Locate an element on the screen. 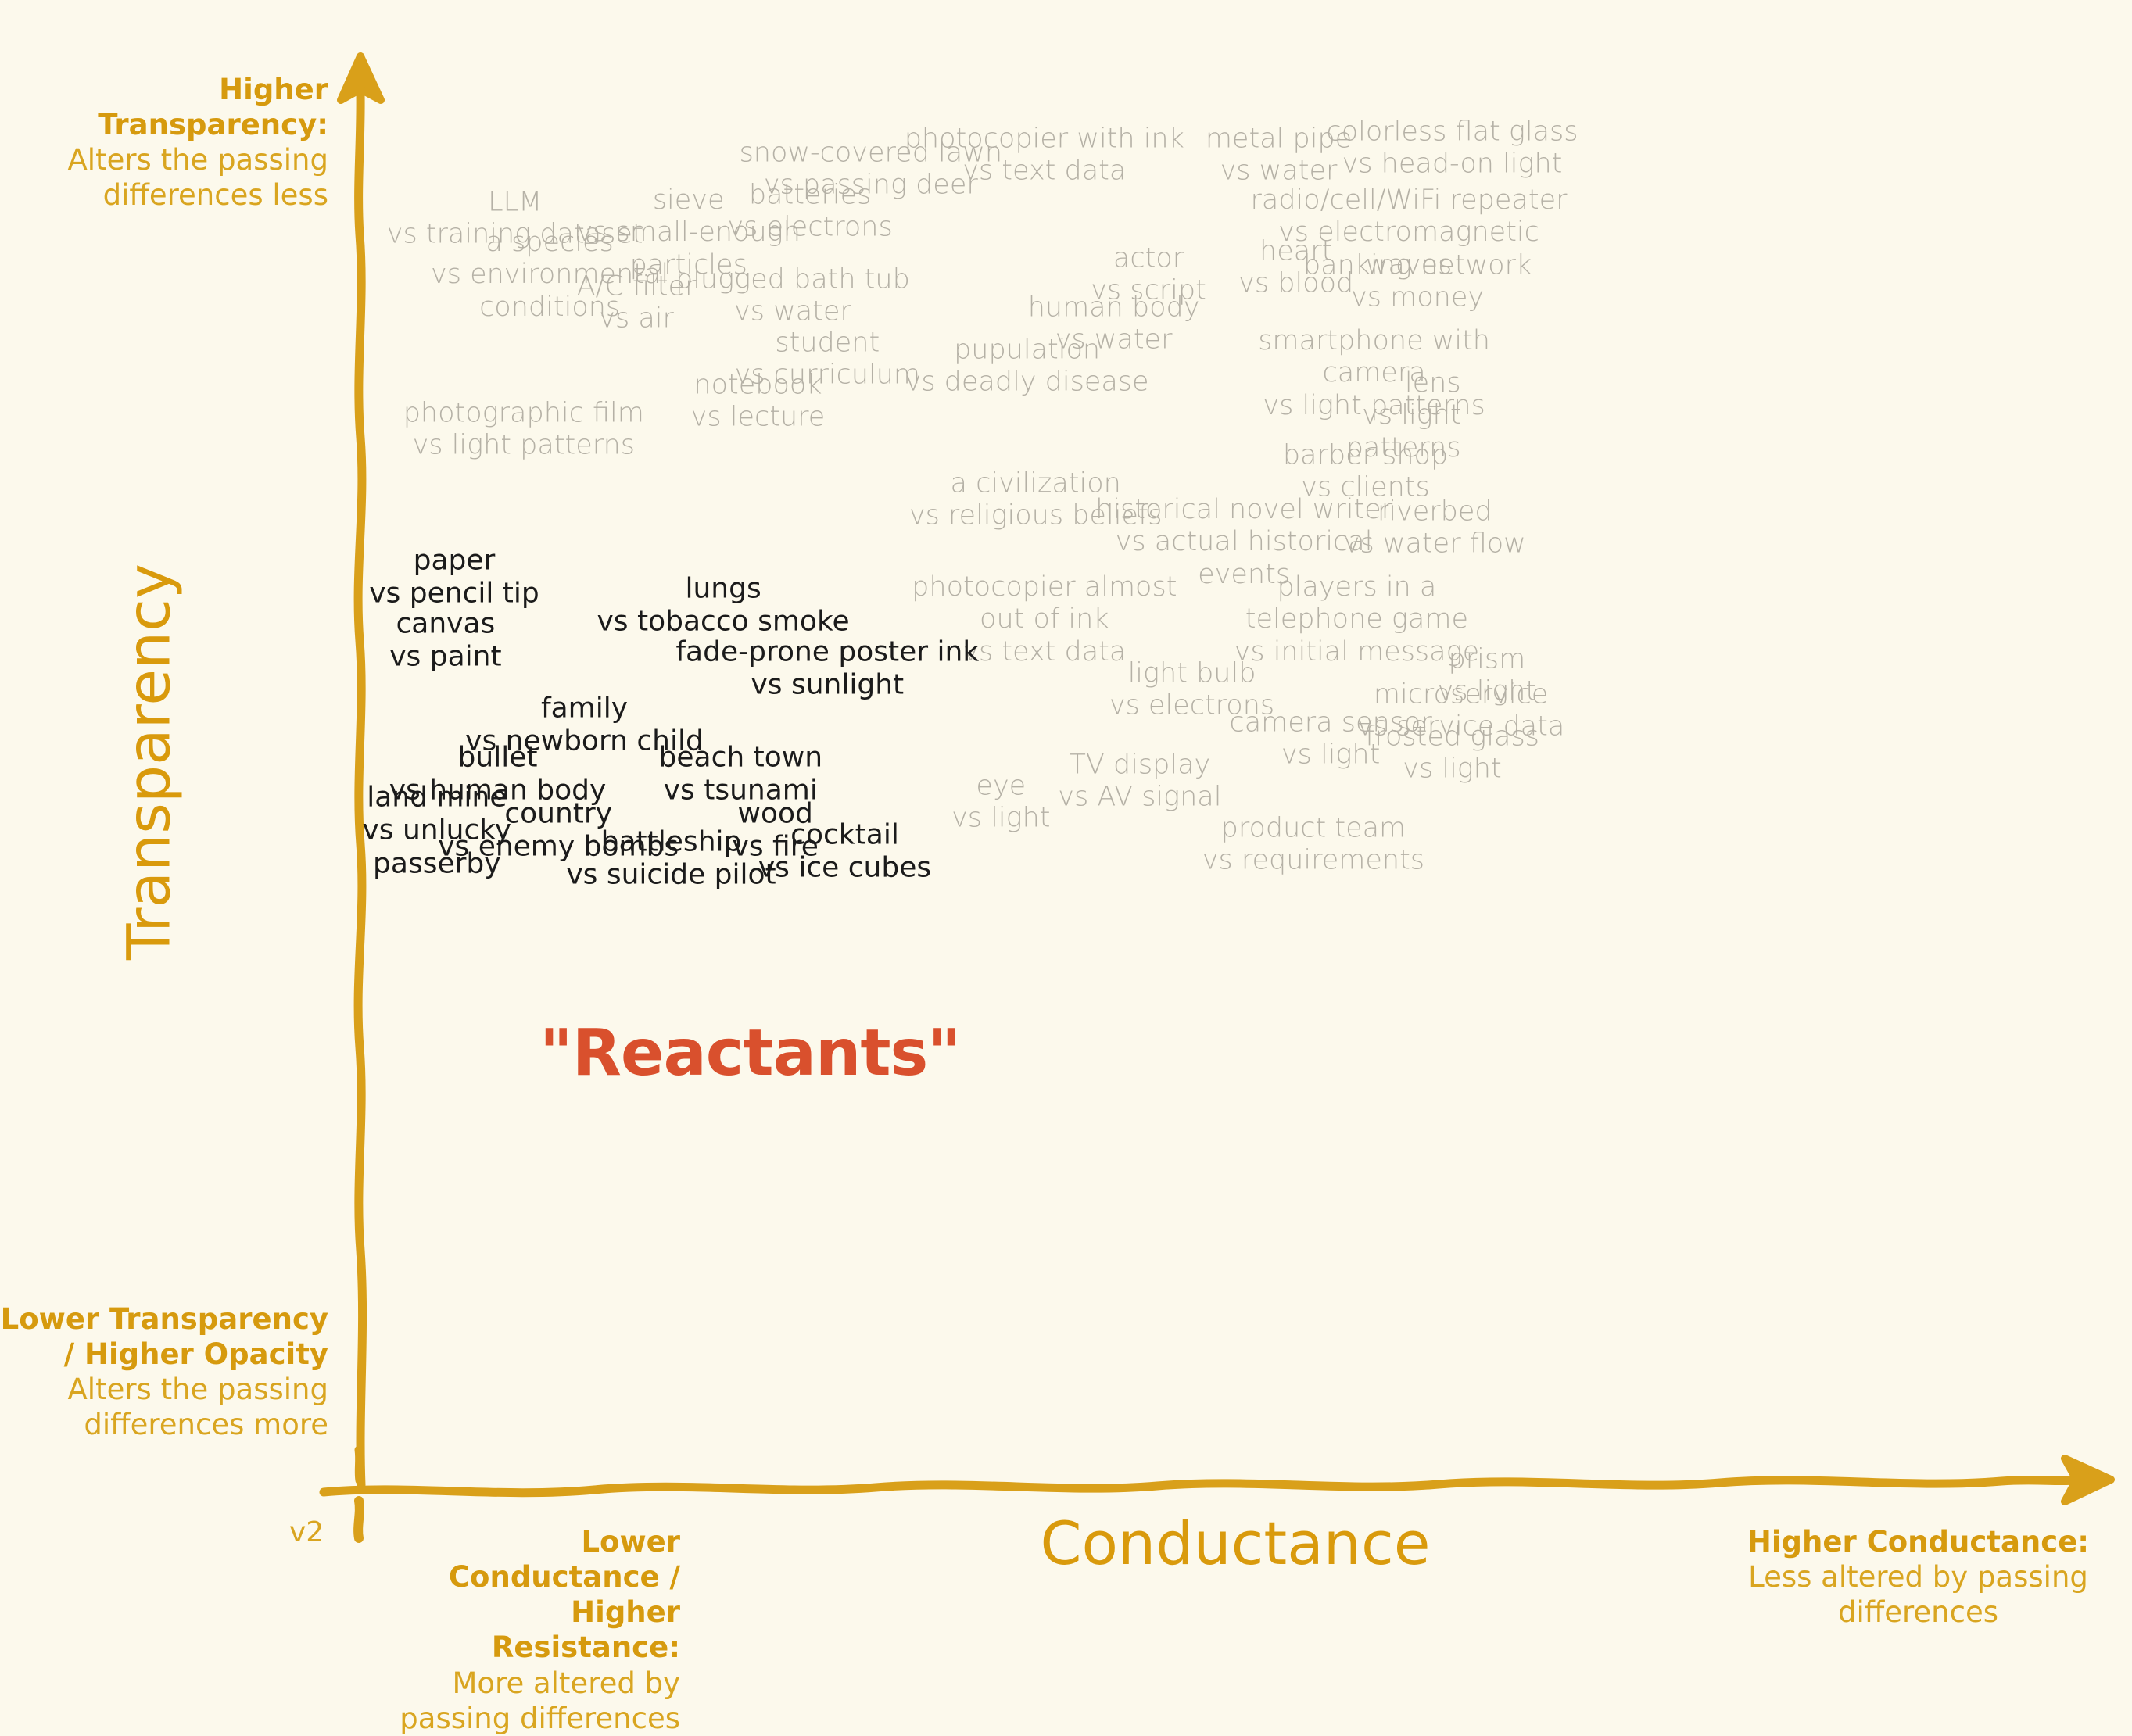 The image size is (2132, 1736). x-axis-low-caption-bold: Lower Conductance / Higher Resistance: is located at coordinates (564, 1595).